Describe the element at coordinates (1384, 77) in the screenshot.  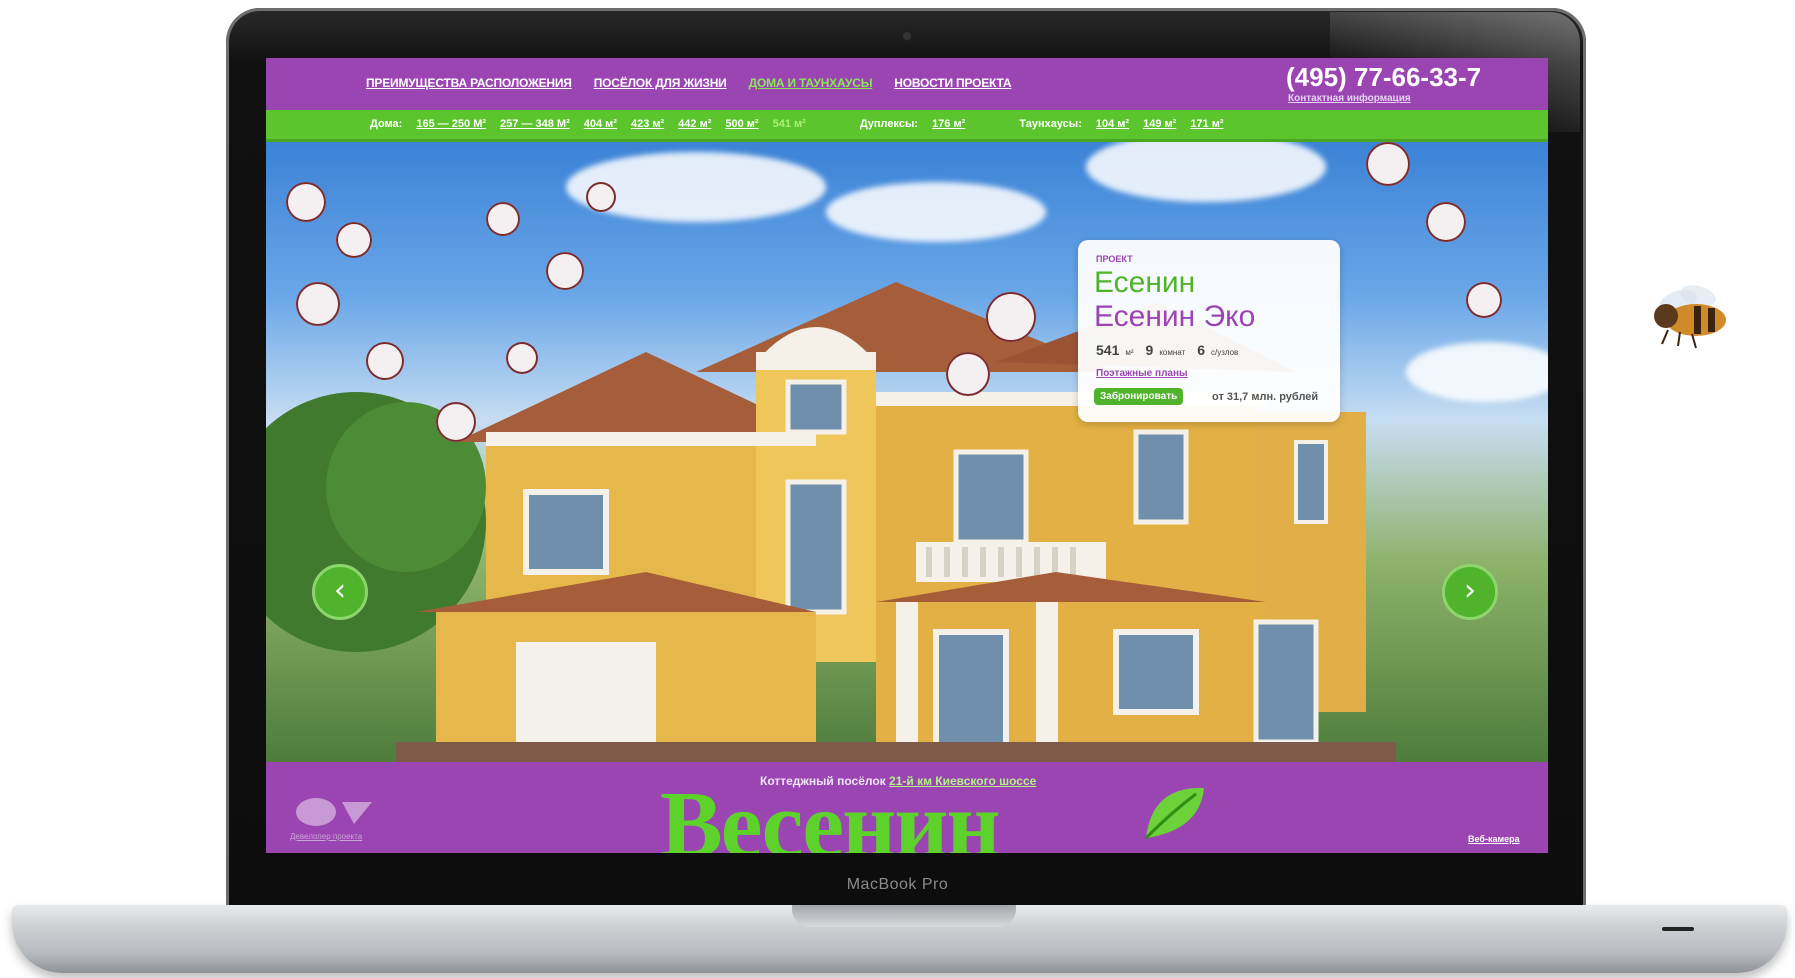
I see `phone-number: (495) 77-66-33-7` at that location.